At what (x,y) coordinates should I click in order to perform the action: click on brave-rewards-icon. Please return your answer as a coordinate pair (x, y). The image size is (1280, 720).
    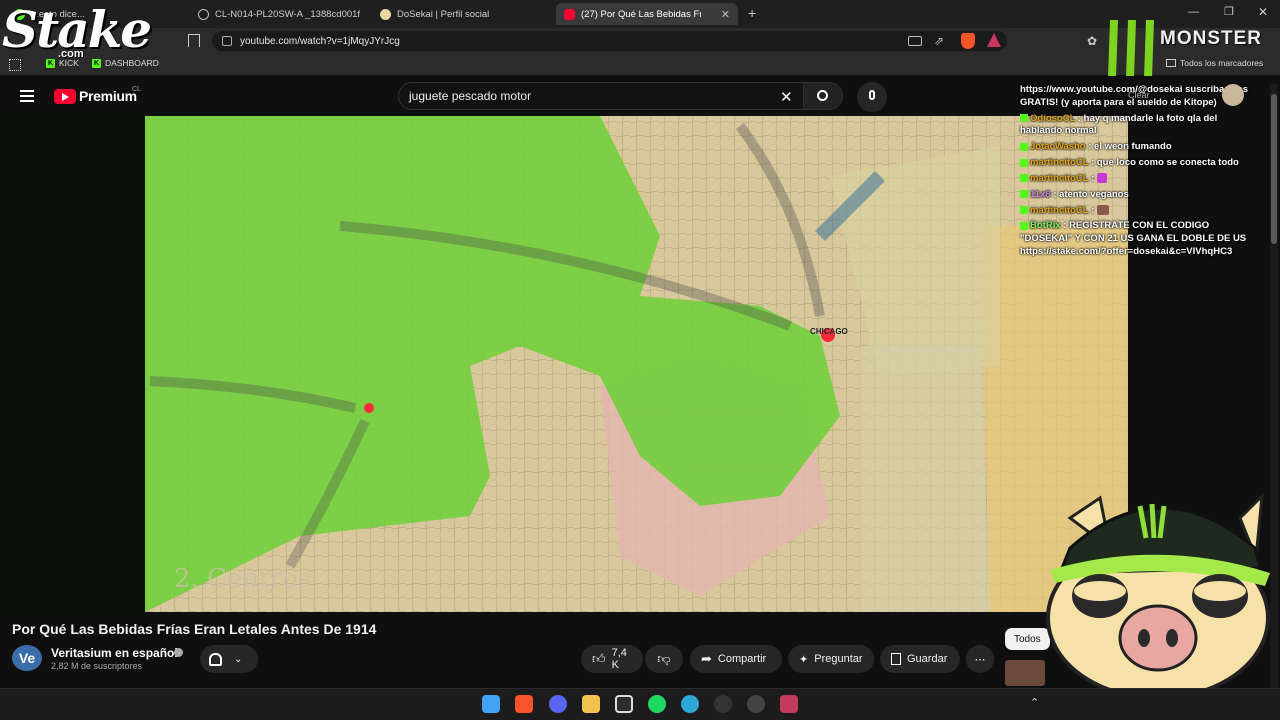
    Looking at the image, I should click on (994, 40).